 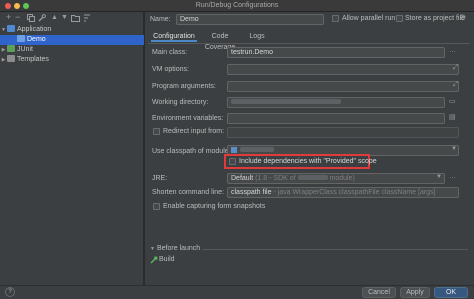 What do you see at coordinates (75, 19) in the screenshot?
I see `folder-icon` at bounding box center [75, 19].